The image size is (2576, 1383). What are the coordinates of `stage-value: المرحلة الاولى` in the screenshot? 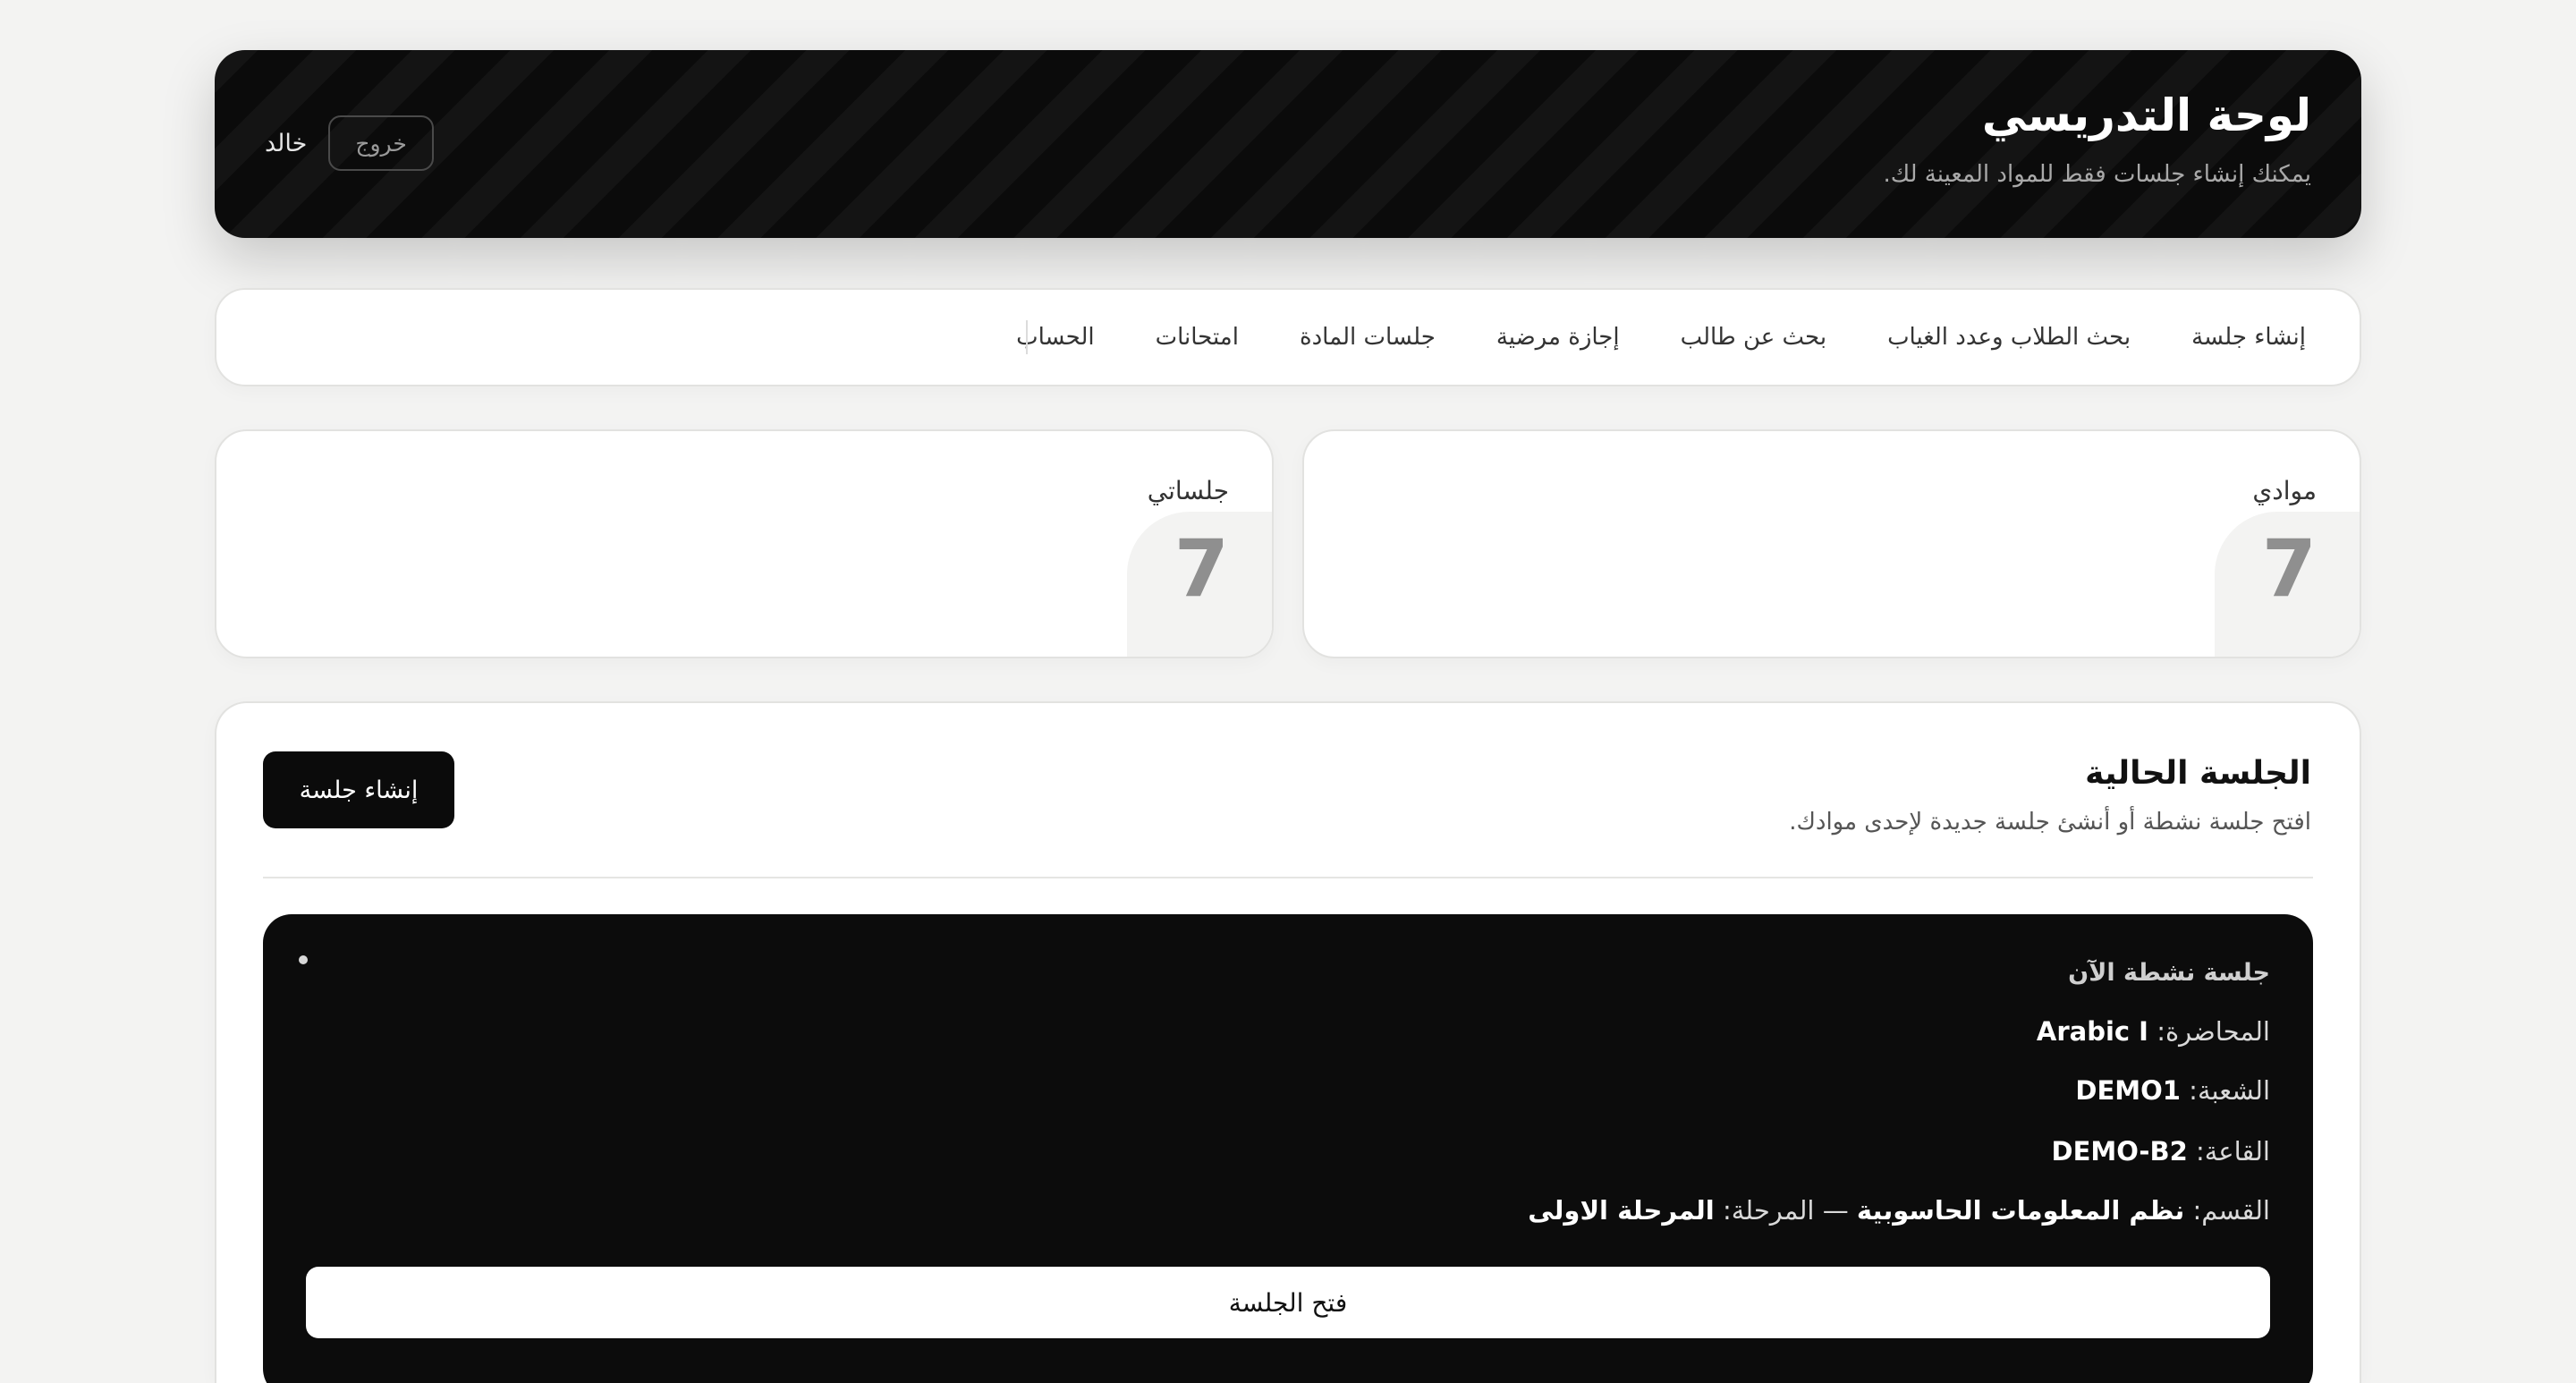 It's located at (1621, 1211).